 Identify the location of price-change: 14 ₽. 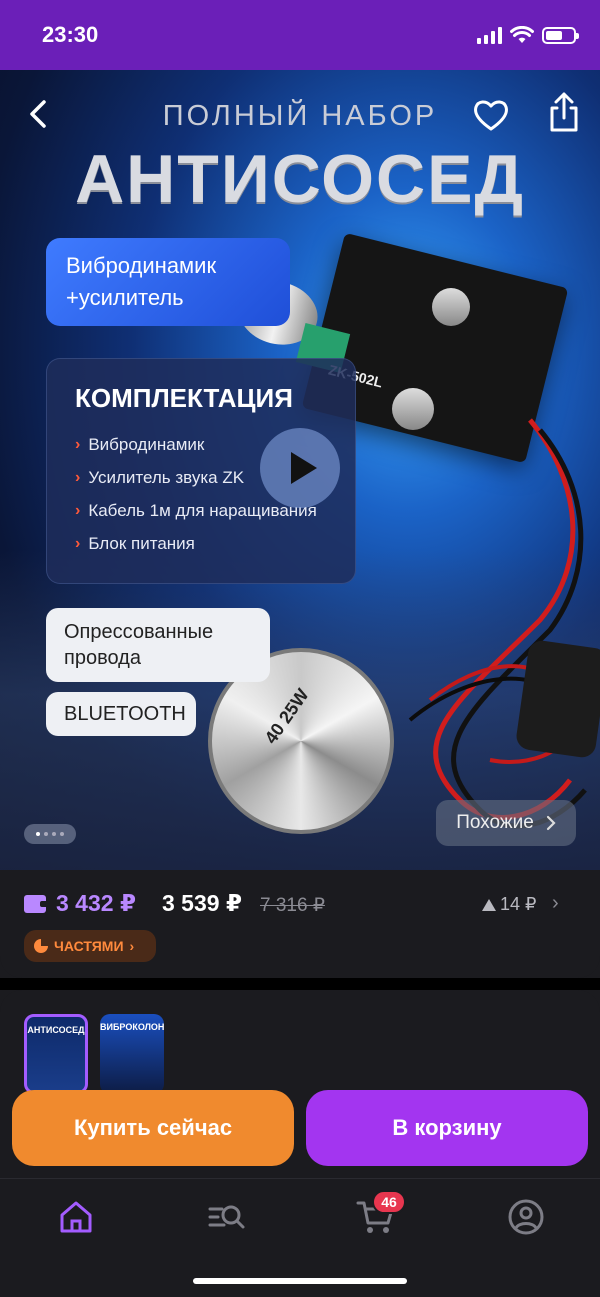
(509, 904).